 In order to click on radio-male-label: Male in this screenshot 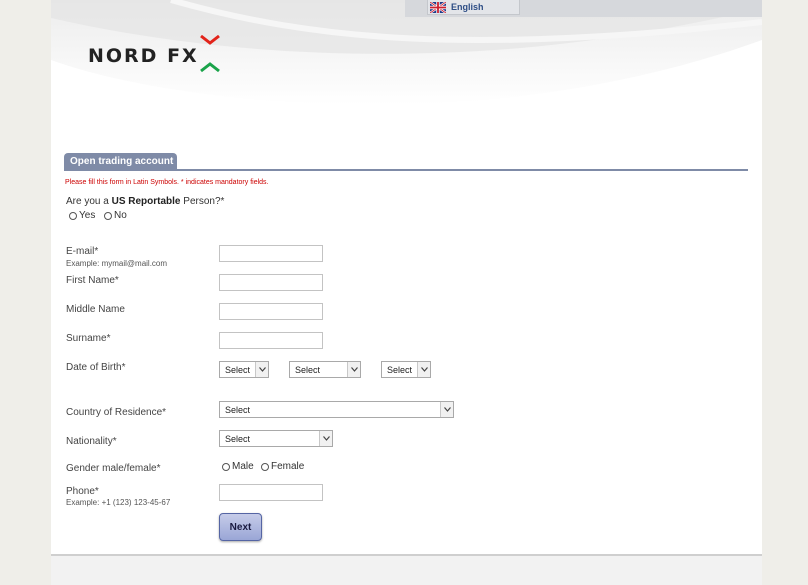, I will do `click(243, 466)`.